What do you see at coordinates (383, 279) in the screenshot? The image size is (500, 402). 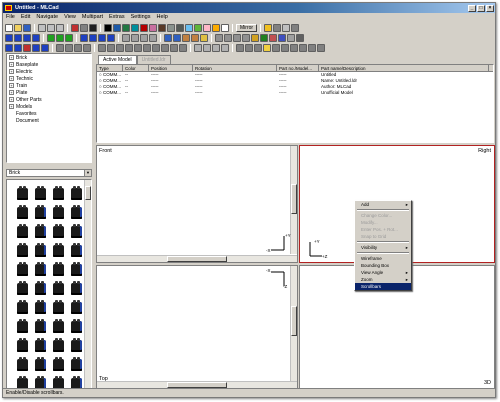 I see `context-item-zoom: Zoom ▸` at bounding box center [383, 279].